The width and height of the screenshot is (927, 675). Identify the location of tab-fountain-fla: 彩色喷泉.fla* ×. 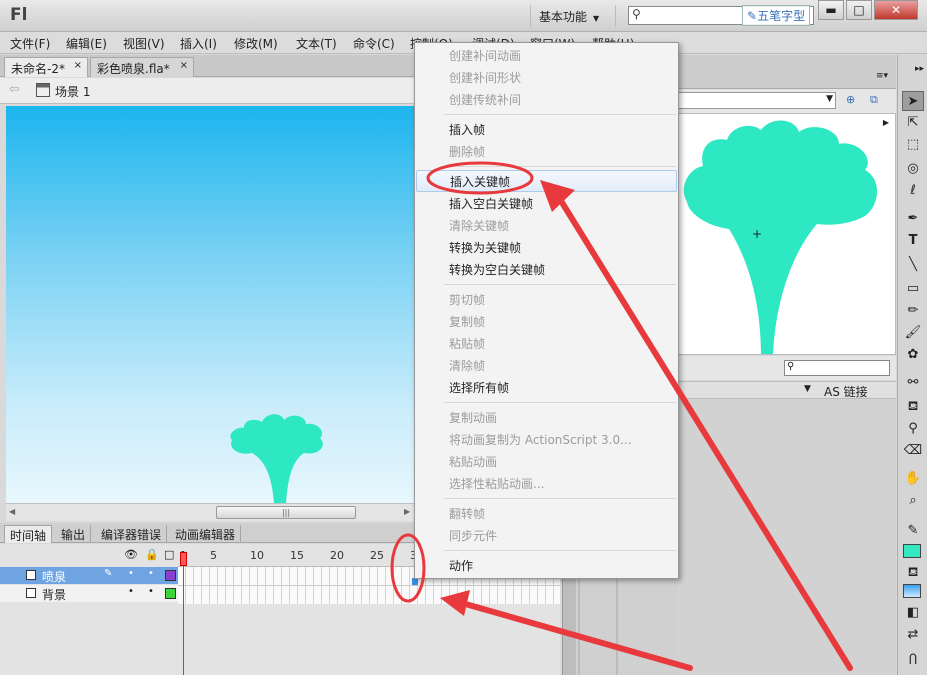
(142, 67).